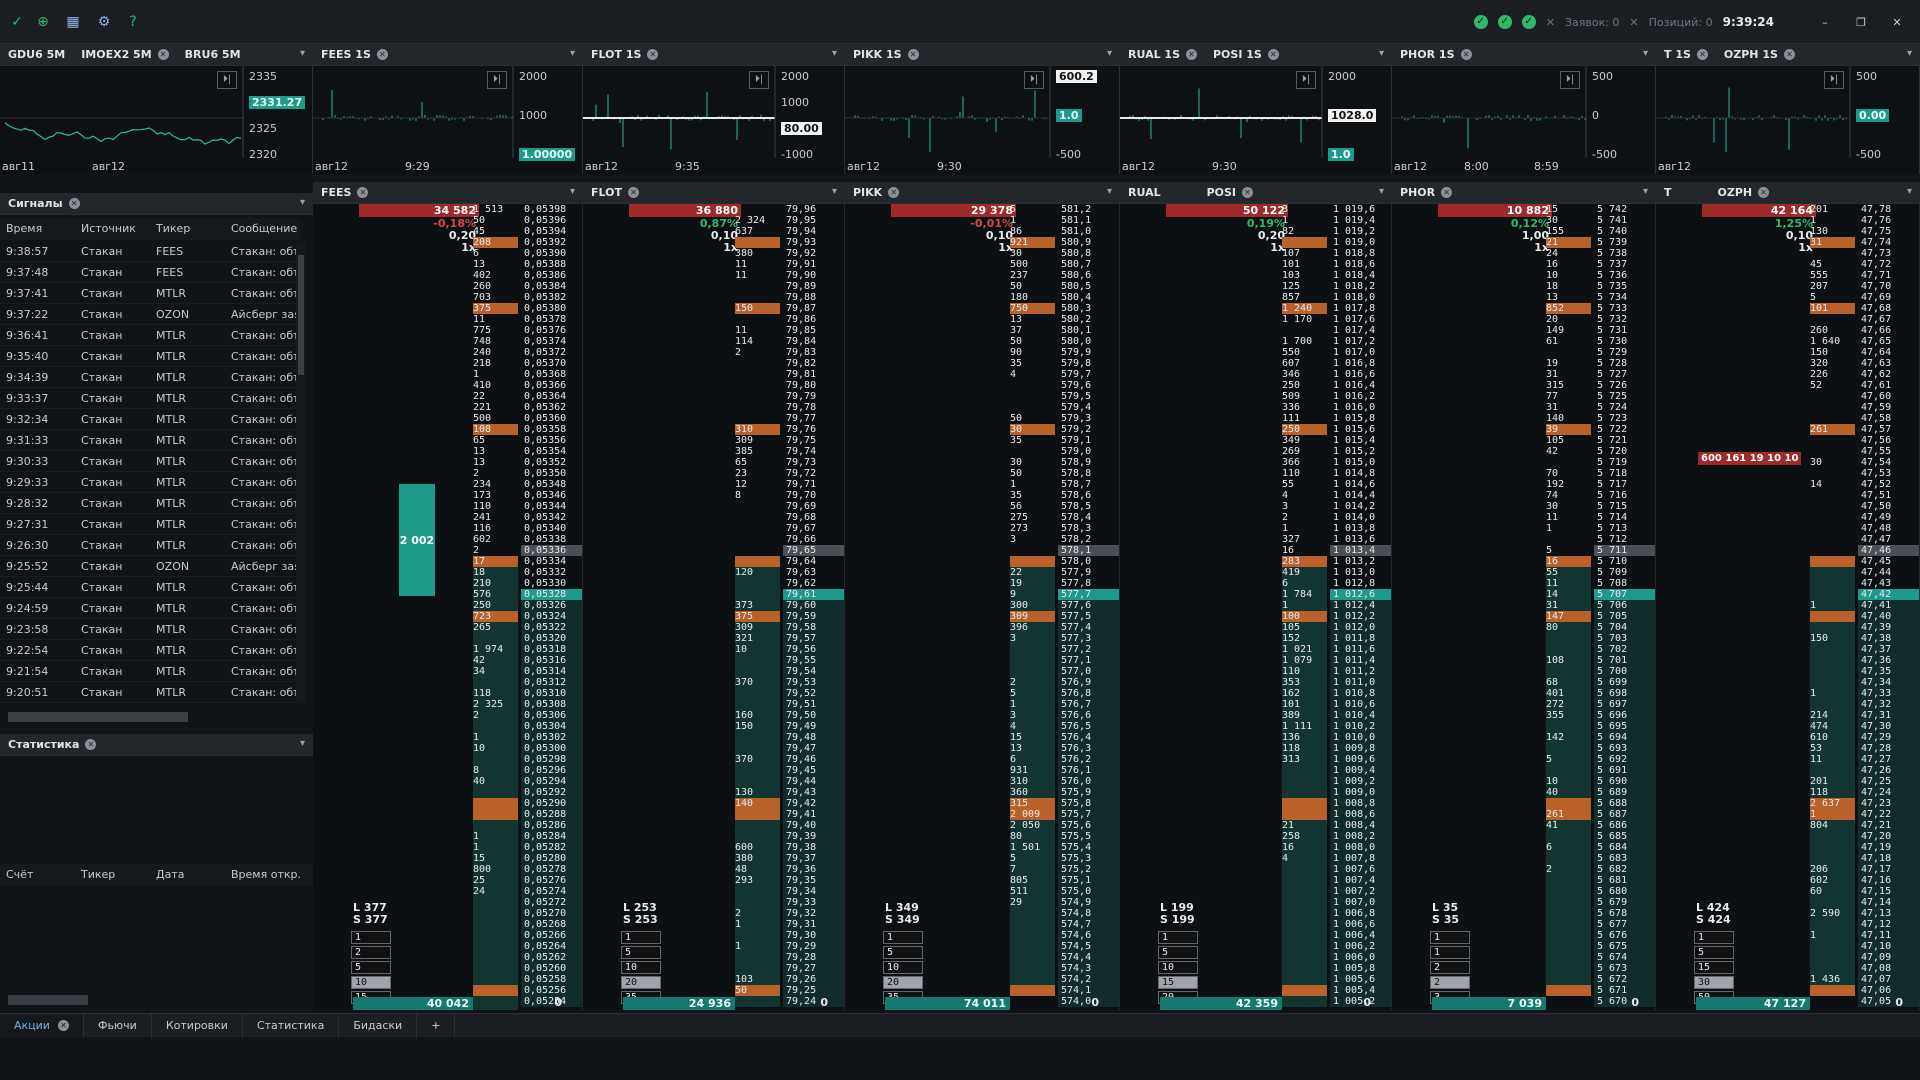  Describe the element at coordinates (1304, 264) in the screenshot. I see `volume-cell: 101` at that location.